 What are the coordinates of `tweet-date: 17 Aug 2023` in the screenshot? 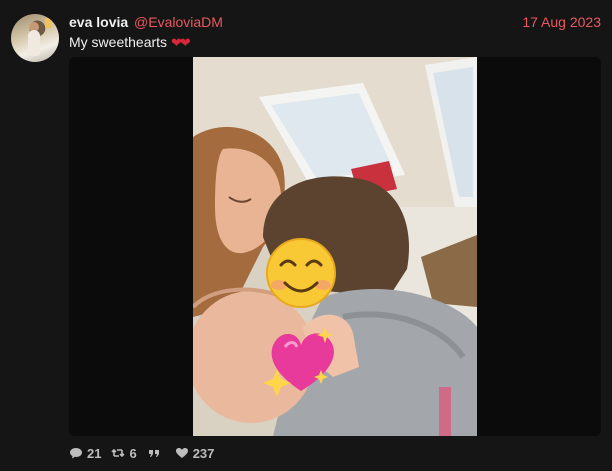 It's located at (561, 22).